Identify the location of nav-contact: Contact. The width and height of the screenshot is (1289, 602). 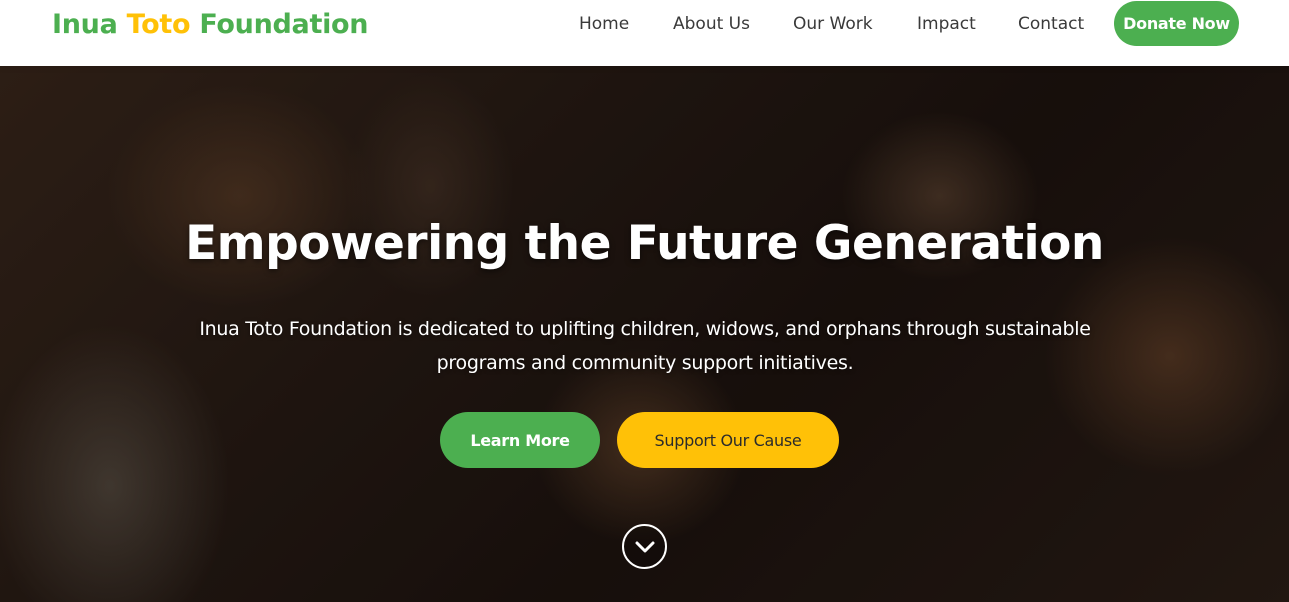
(1051, 24).